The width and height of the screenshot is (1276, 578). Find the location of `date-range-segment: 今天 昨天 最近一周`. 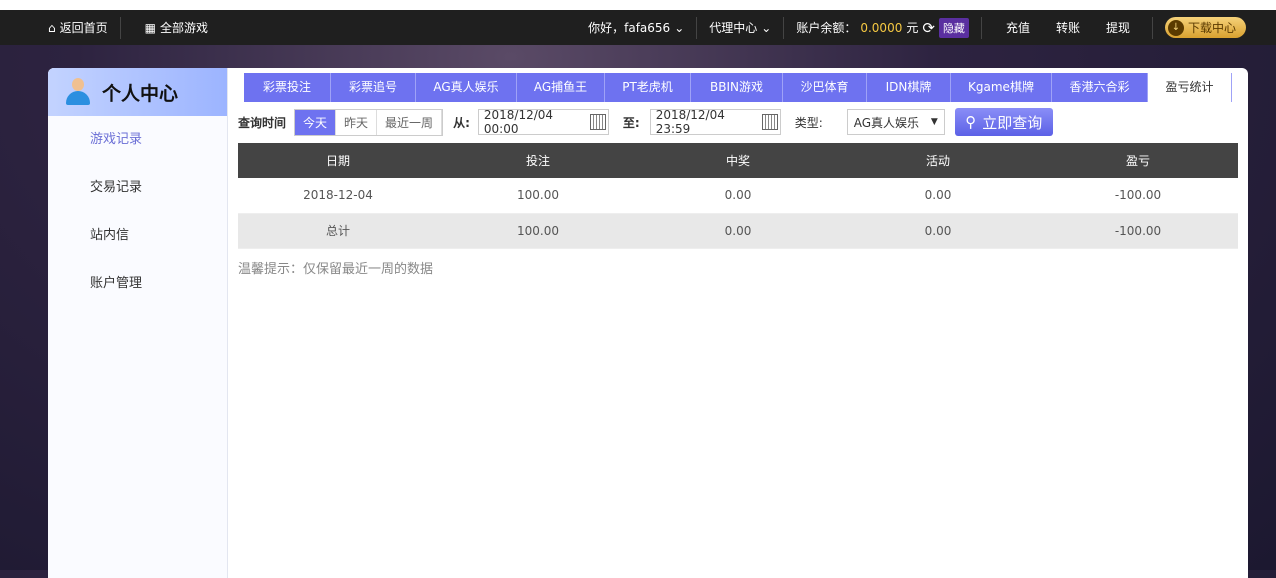

date-range-segment: 今天 昨天 最近一周 is located at coordinates (369, 122).